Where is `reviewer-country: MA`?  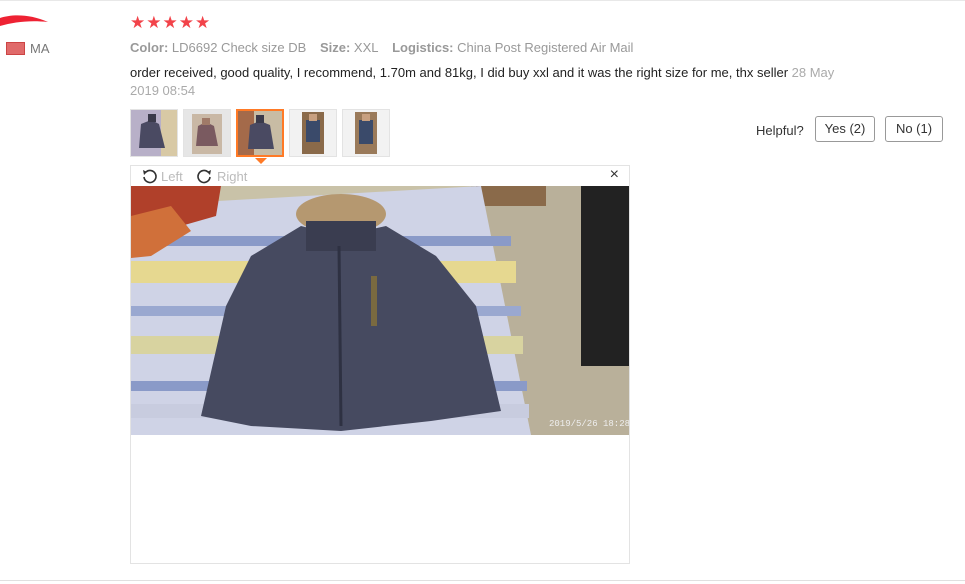 reviewer-country: MA is located at coordinates (40, 48).